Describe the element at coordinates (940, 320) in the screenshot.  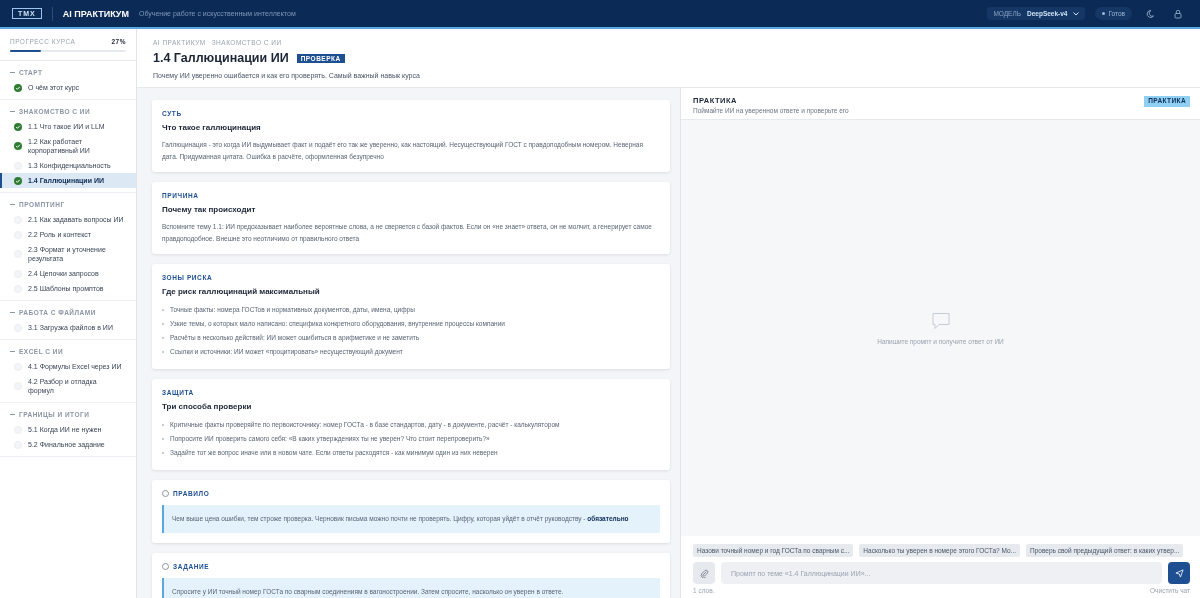
I see `chat-bubble-icon` at that location.